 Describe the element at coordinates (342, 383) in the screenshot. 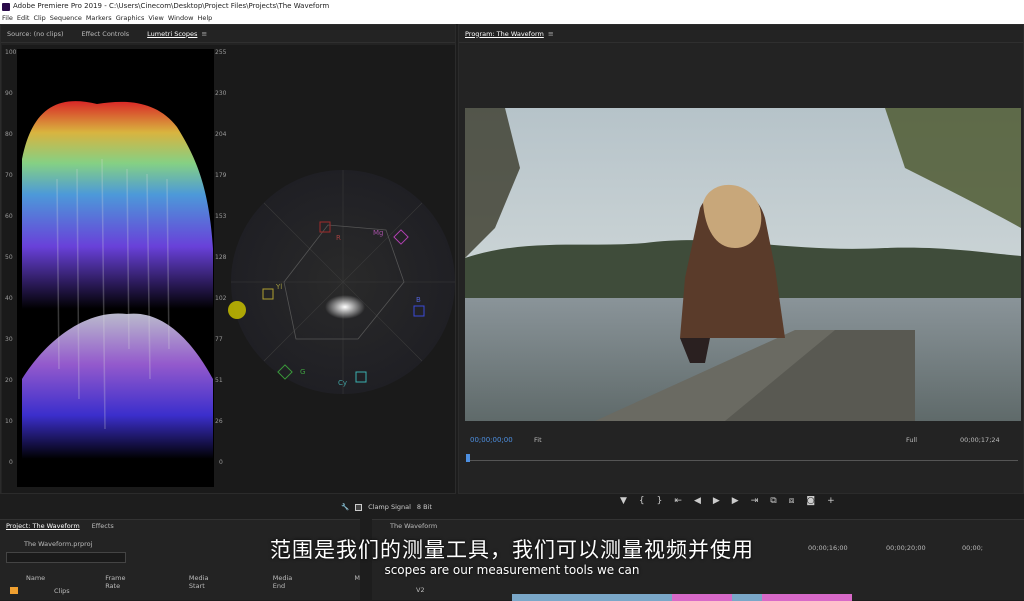

I see `vectorscope-label-cy: Cy` at that location.